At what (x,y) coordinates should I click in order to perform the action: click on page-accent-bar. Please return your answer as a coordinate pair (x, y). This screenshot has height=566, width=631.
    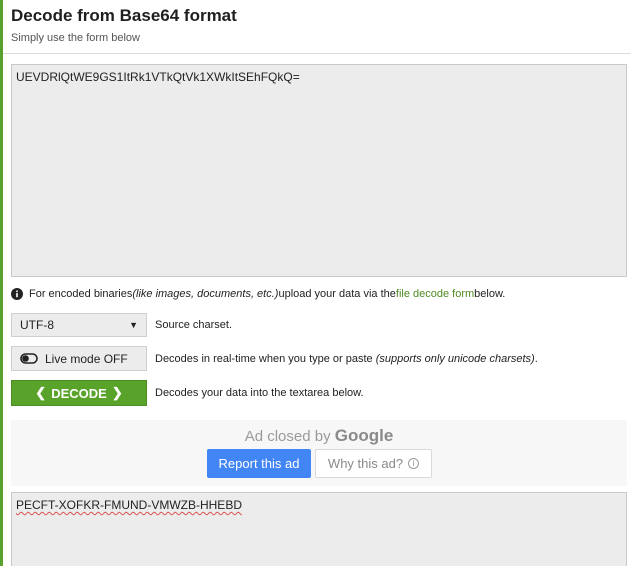
    Looking at the image, I should click on (1, 283).